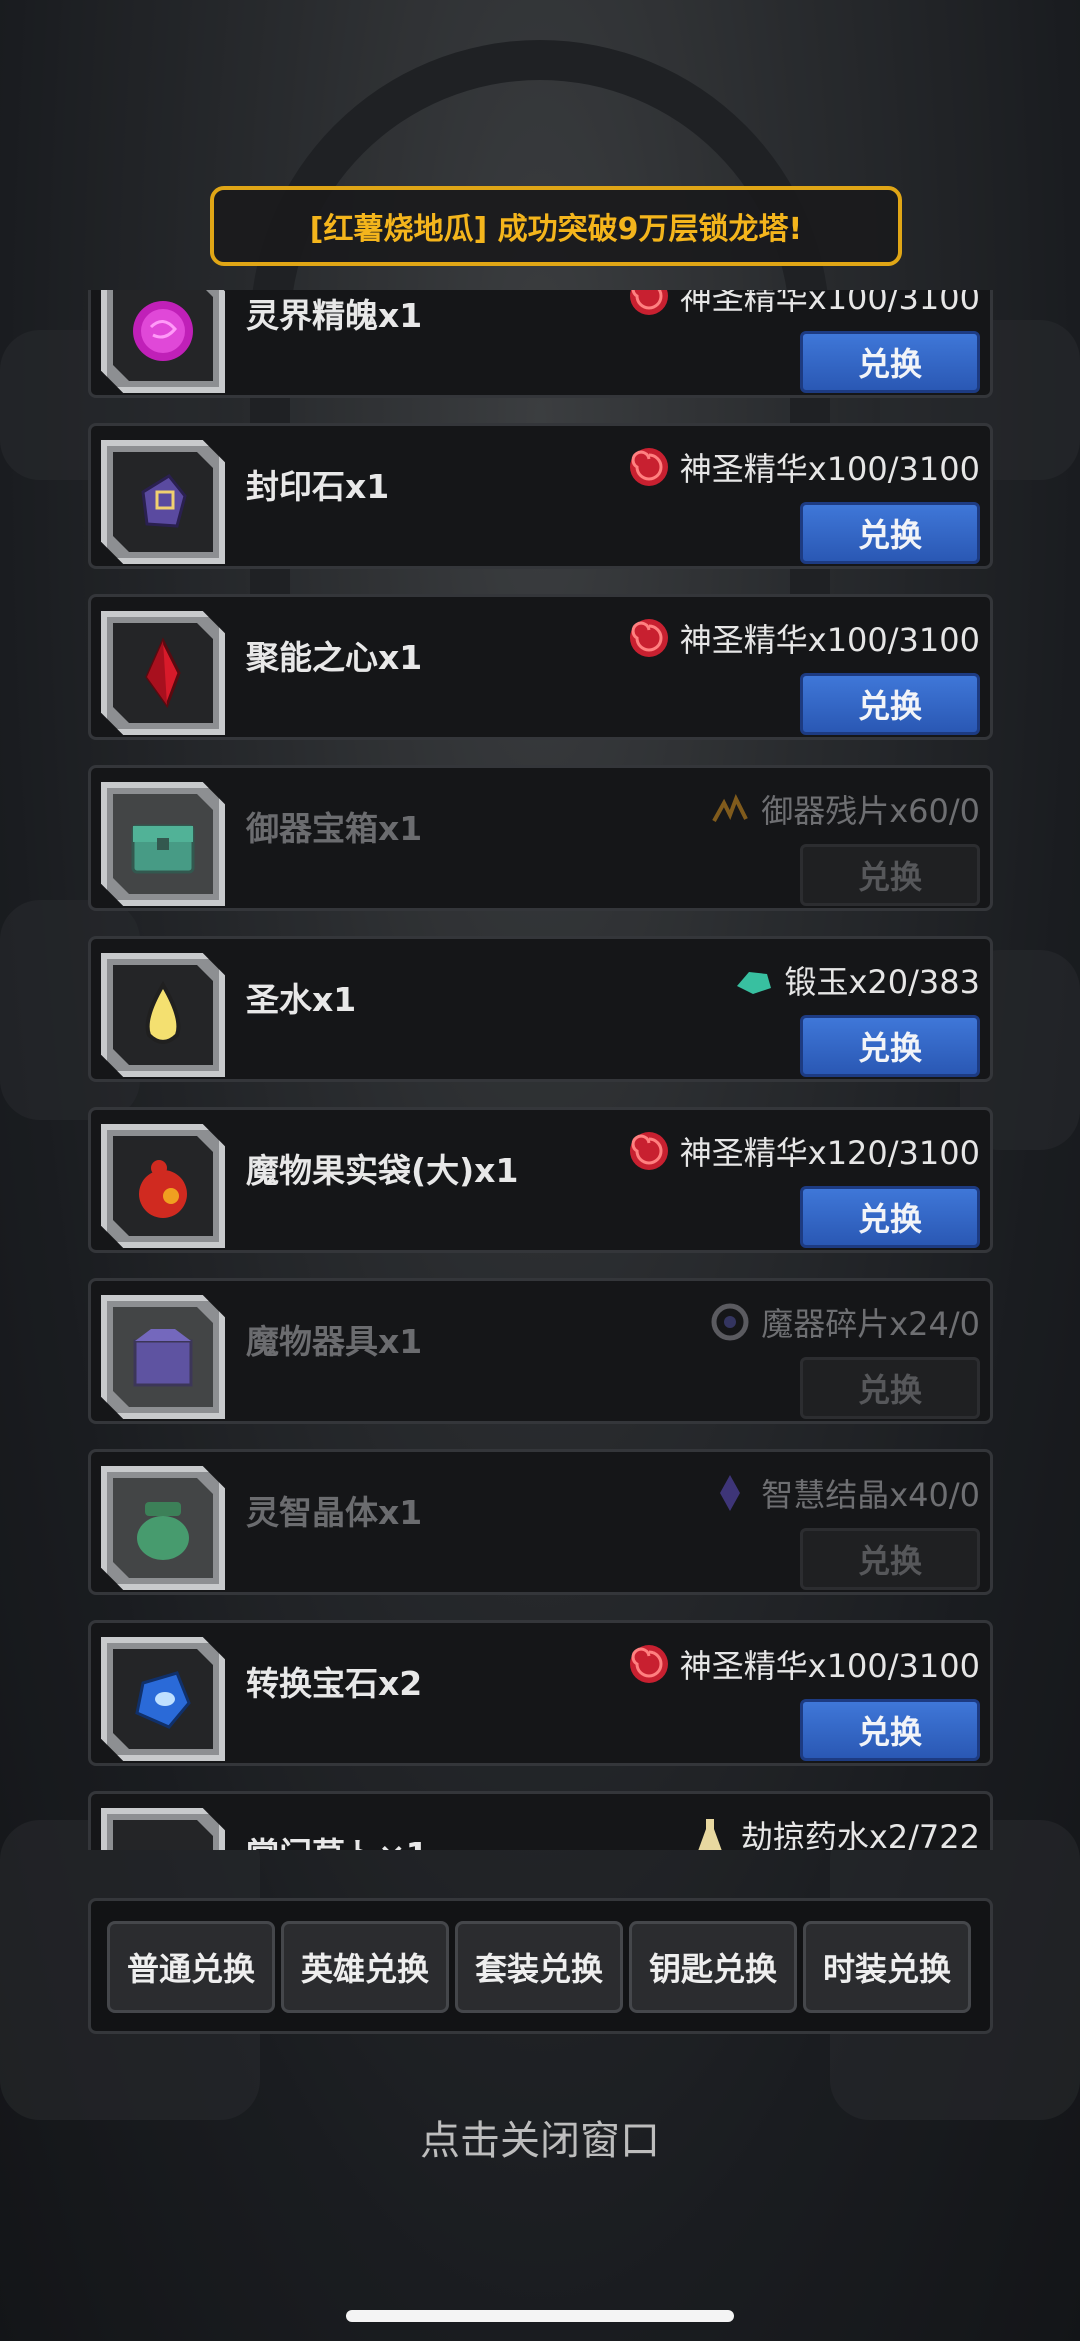  Describe the element at coordinates (540, 1693) in the screenshot. I see `exchange-row: 转换宝石x2 神圣精华x100/3100 兑换` at that location.